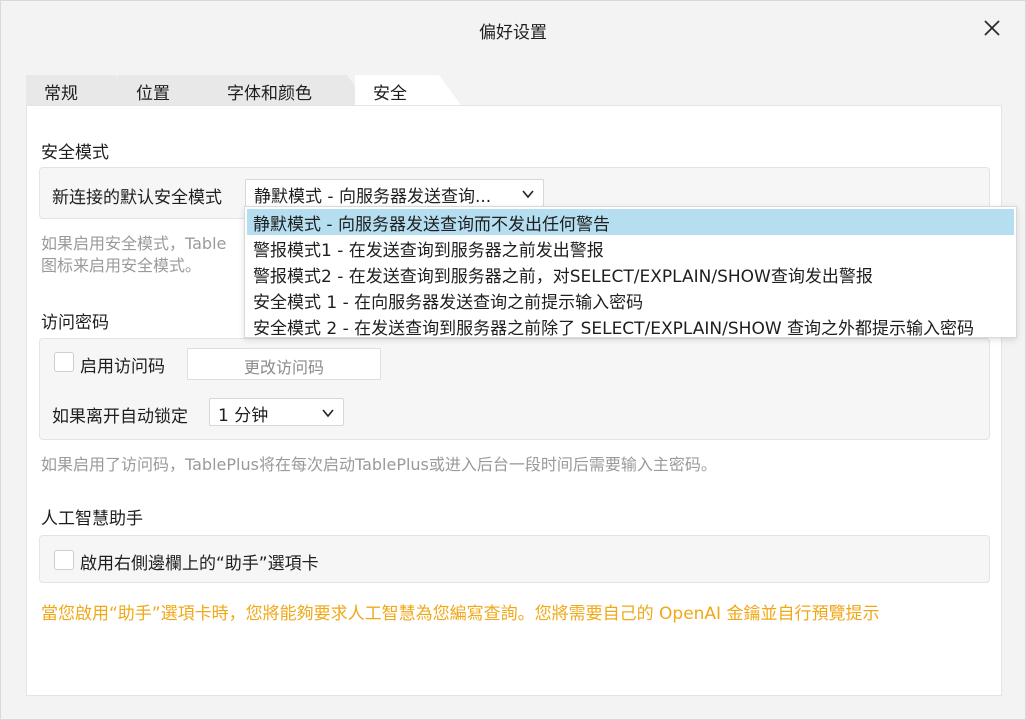 This screenshot has width=1026, height=720. I want to click on close-icon, so click(992, 28).